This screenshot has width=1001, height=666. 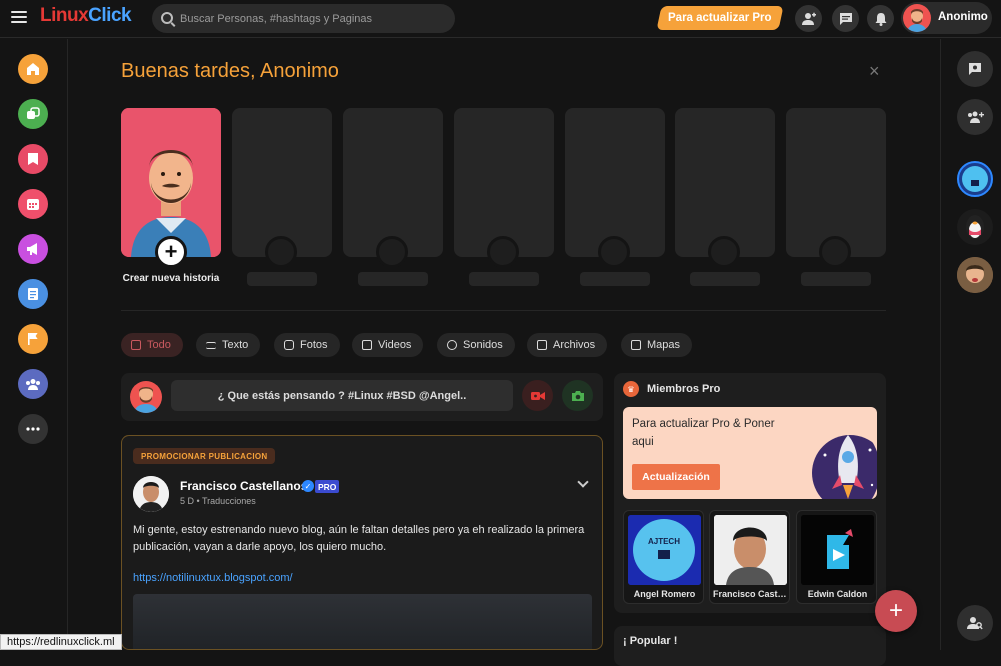 What do you see at coordinates (367, 345) in the screenshot?
I see `video-icon` at bounding box center [367, 345].